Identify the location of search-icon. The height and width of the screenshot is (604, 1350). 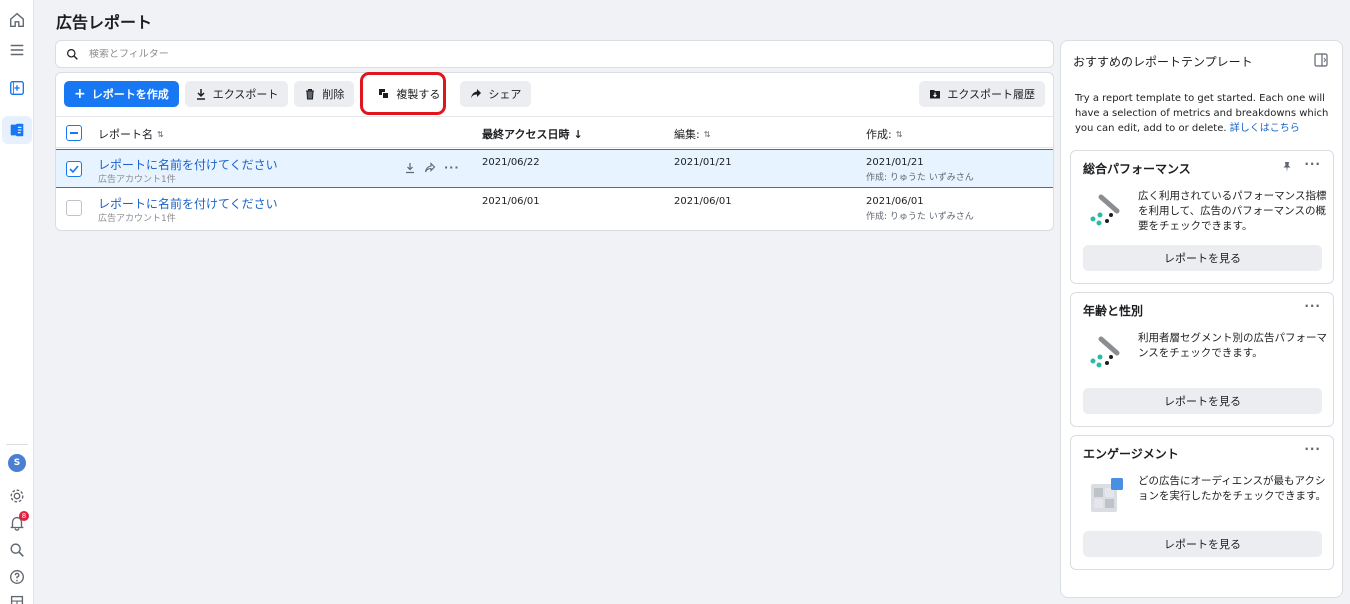
(72, 54).